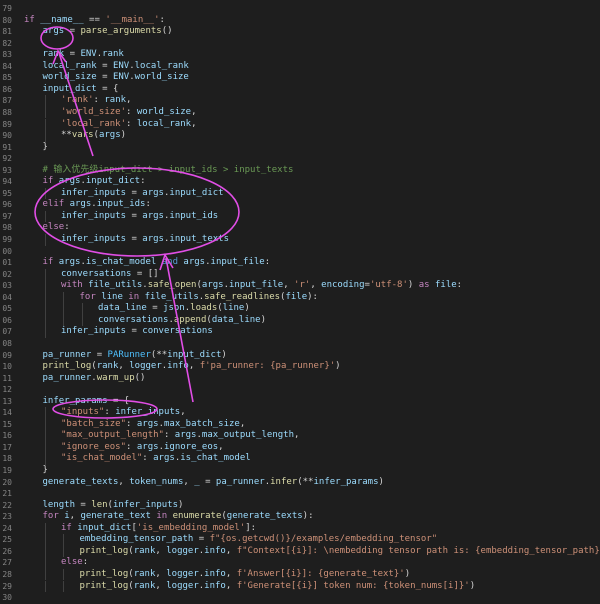 The width and height of the screenshot is (600, 604). I want to click on code-line: 88'world_size': world_size,, so click(300, 113).